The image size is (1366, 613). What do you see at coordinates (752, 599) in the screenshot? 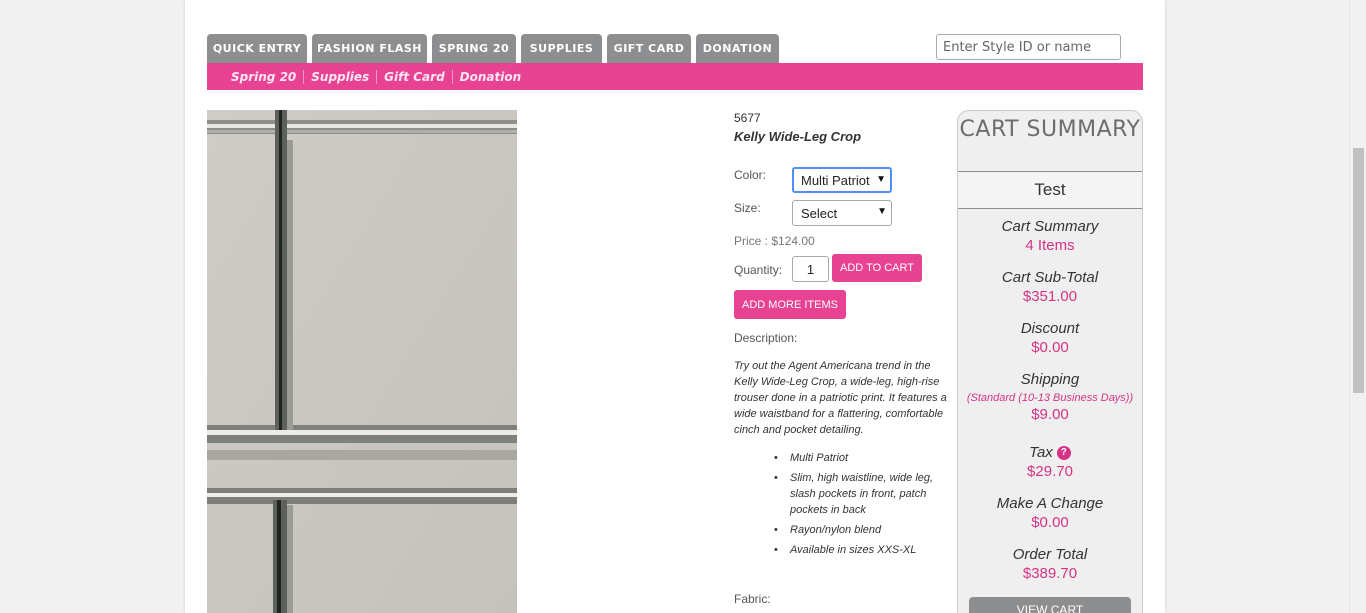
I see `fabric-label: Fabric:` at bounding box center [752, 599].